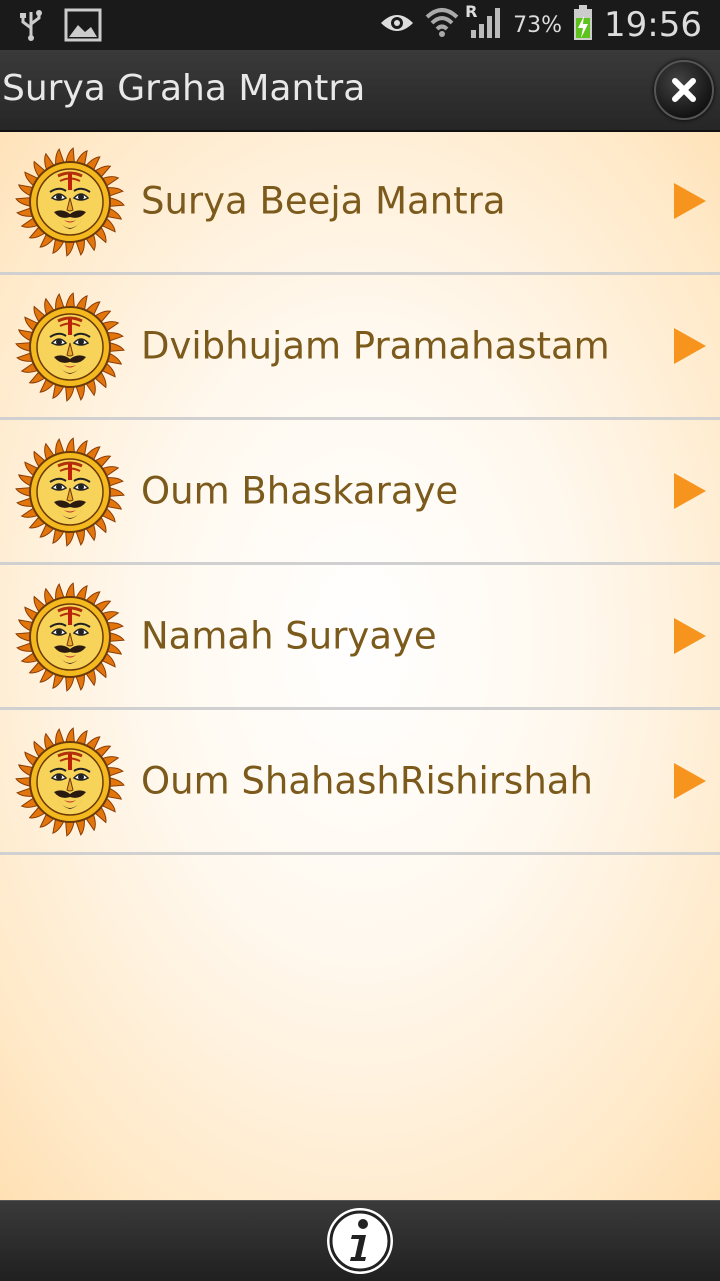 This screenshot has width=720, height=1281. I want to click on list-item-label: Oum Bhaskaraye, so click(300, 491).